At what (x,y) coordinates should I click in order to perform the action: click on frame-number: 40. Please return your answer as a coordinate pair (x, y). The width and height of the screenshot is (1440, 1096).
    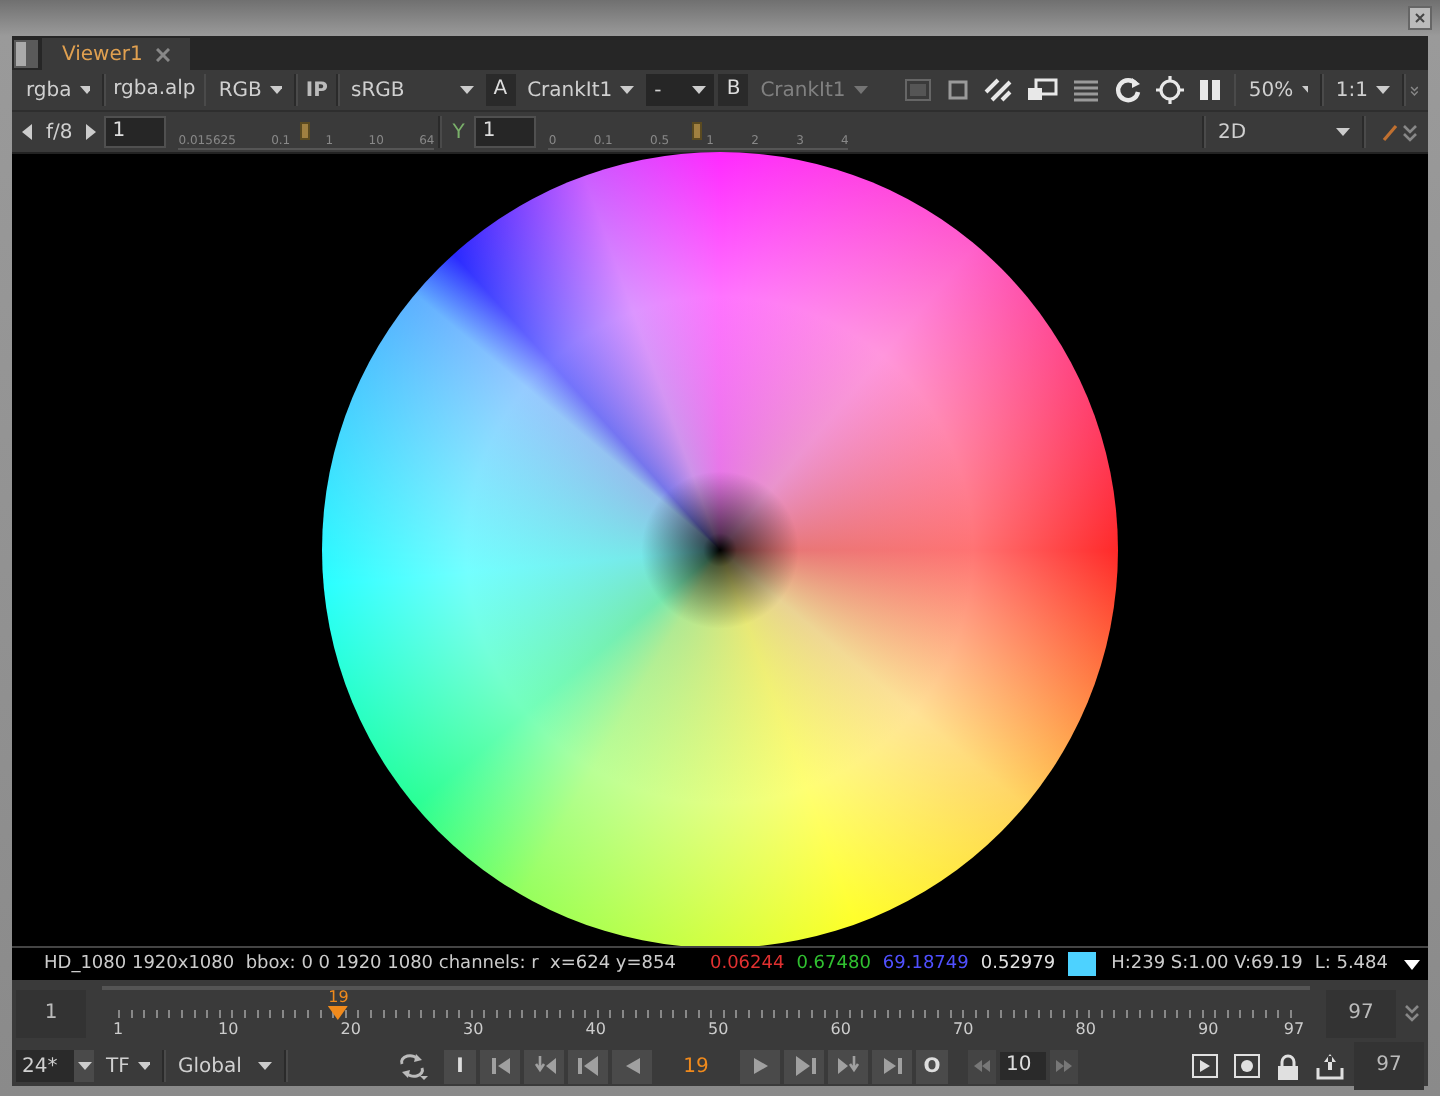
    Looking at the image, I should click on (595, 1028).